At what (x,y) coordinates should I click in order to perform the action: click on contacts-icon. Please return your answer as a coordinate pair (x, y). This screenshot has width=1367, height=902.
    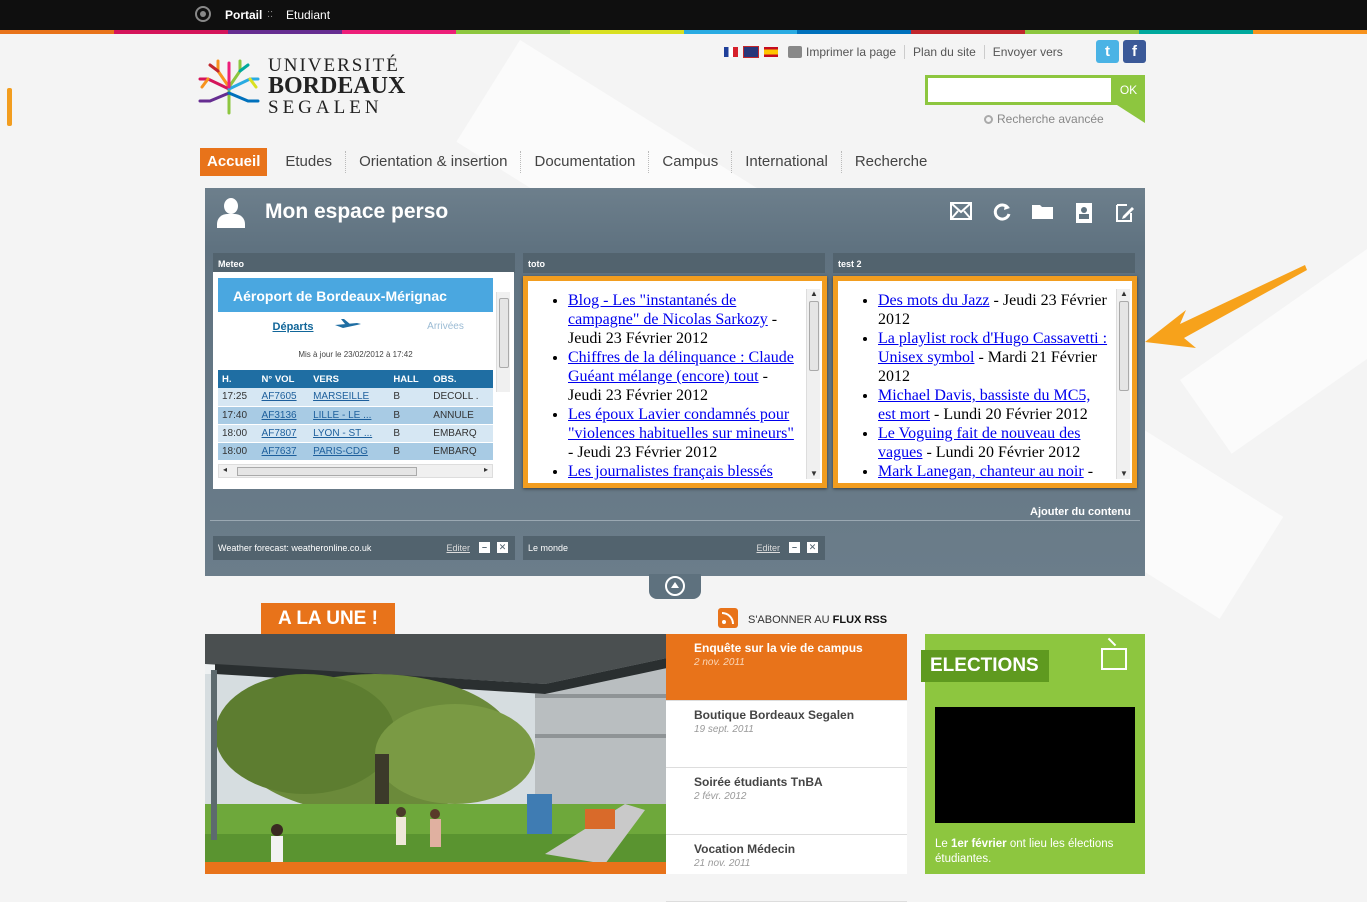
    Looking at the image, I should click on (1084, 213).